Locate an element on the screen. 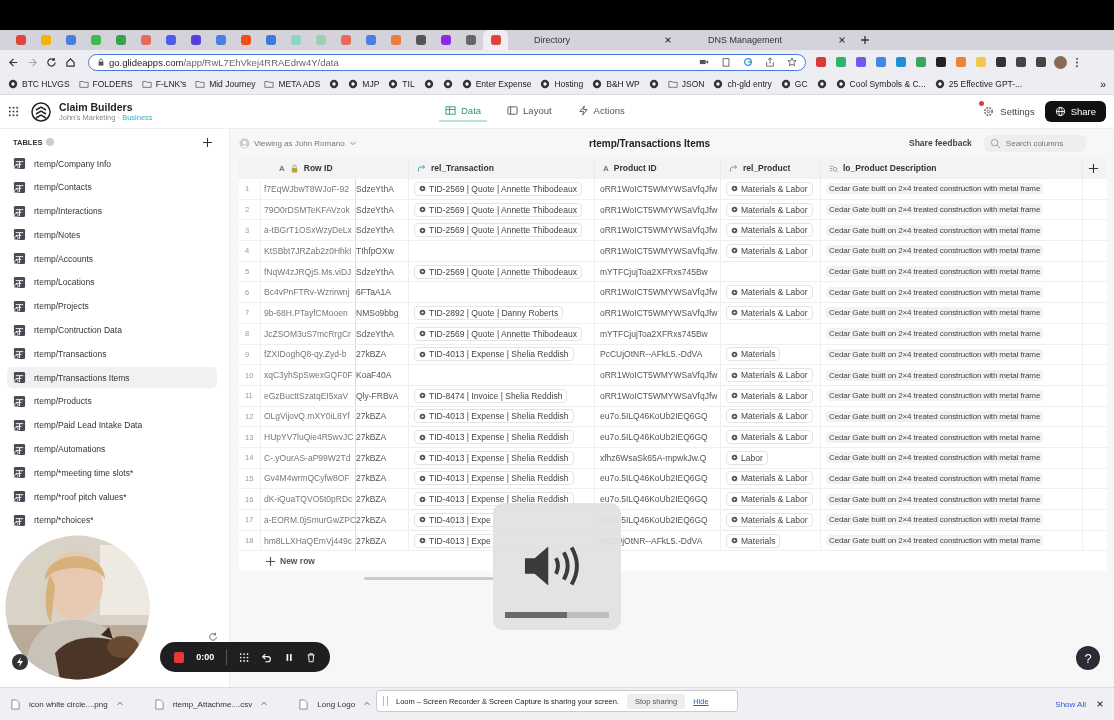 The height and width of the screenshot is (720, 1114). sidebar-item: rtemp/*meeting time slots* is located at coordinates (112, 473).